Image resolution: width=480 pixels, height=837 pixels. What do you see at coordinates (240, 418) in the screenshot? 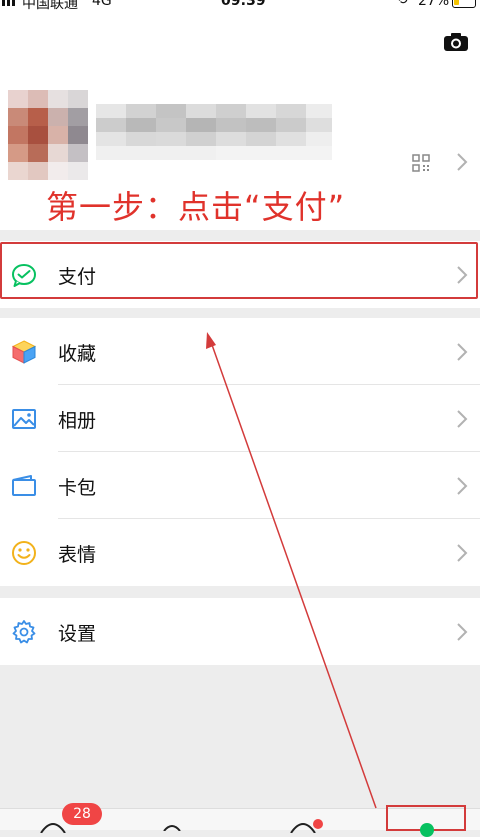
I see `menu-item-album: 相册` at bounding box center [240, 418].